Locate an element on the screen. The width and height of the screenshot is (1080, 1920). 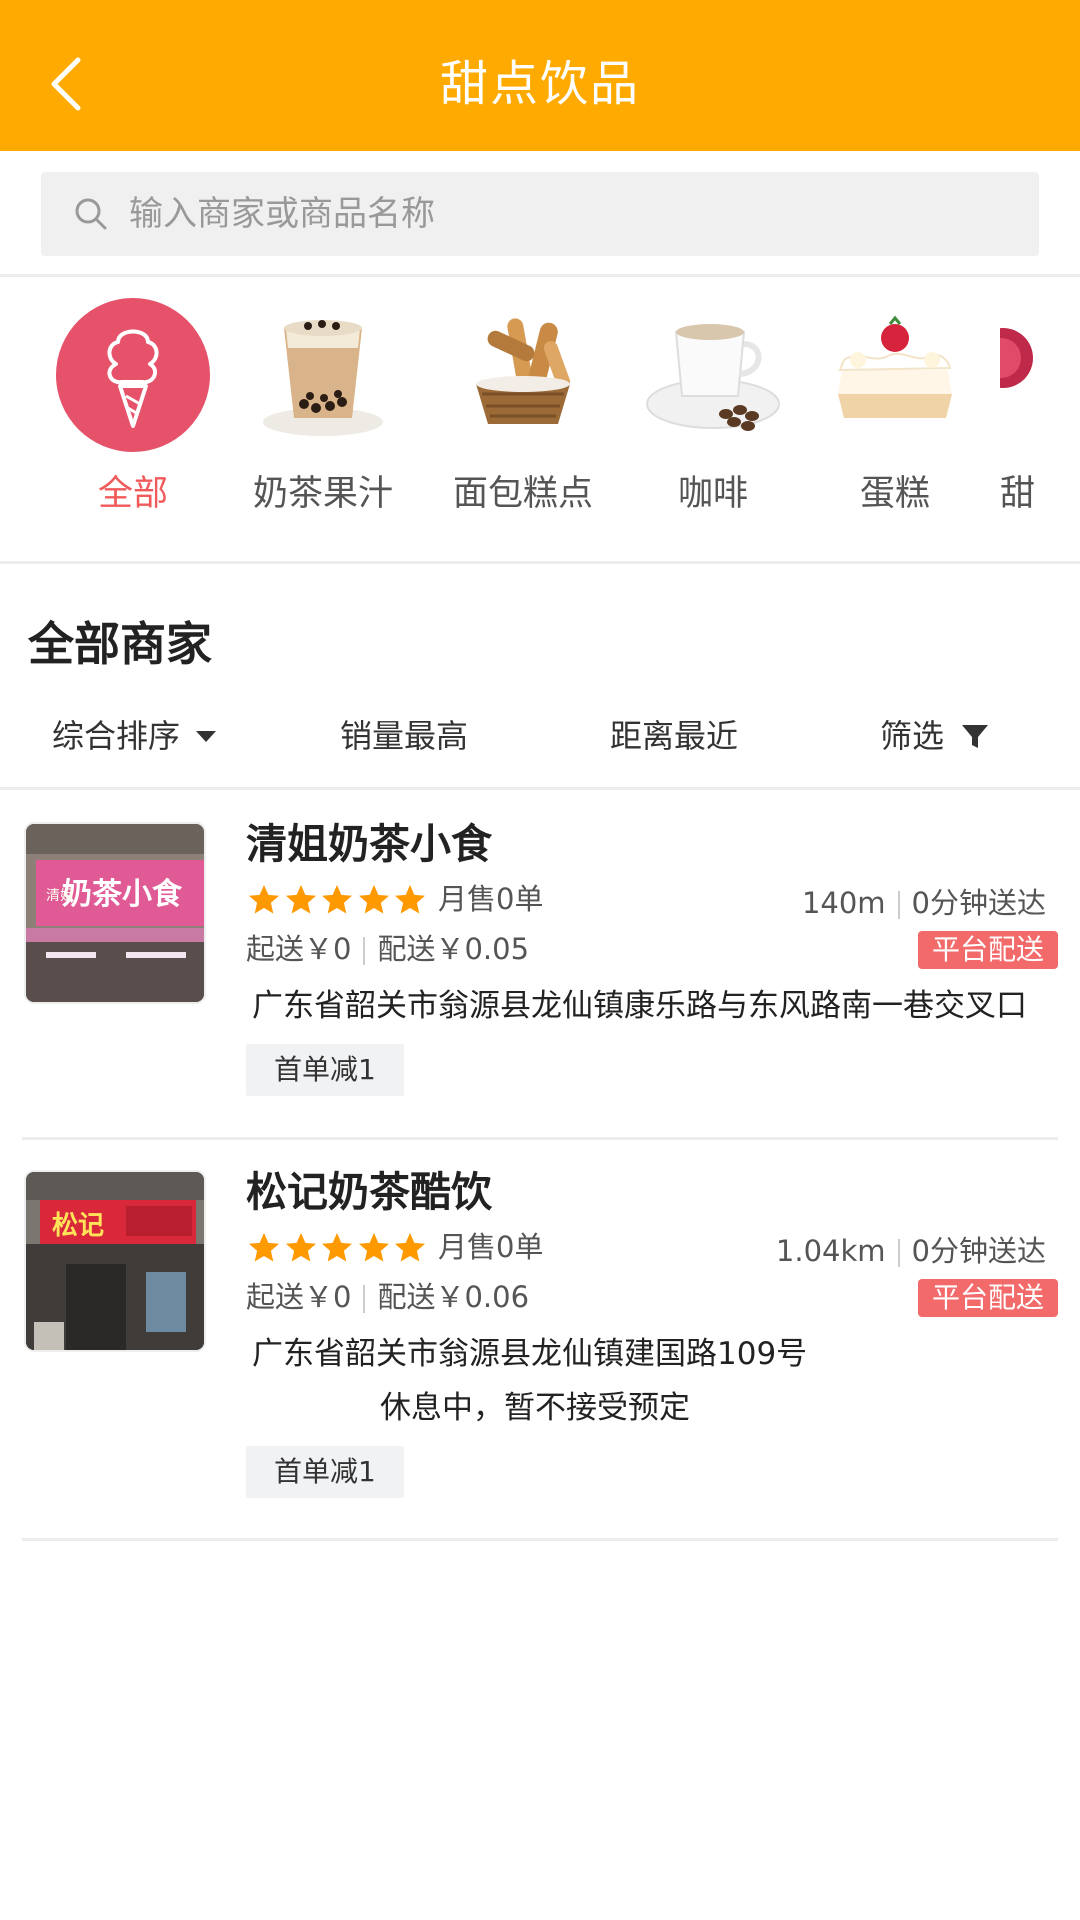
shop-photo: 松记 is located at coordinates (115, 1261).